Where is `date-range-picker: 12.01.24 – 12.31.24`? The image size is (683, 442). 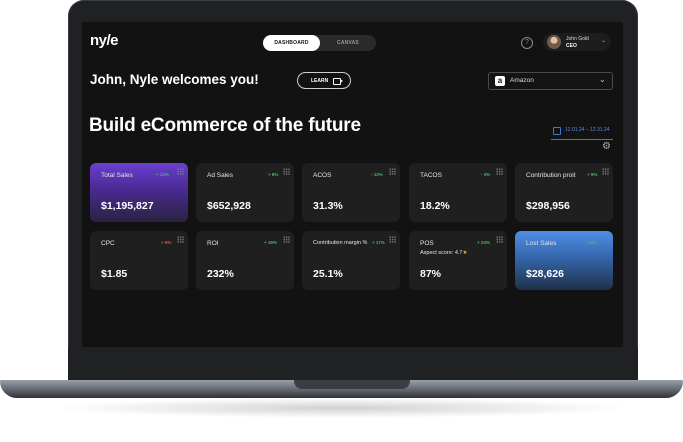 date-range-picker: 12.01.24 – 12.31.24 is located at coordinates (582, 132).